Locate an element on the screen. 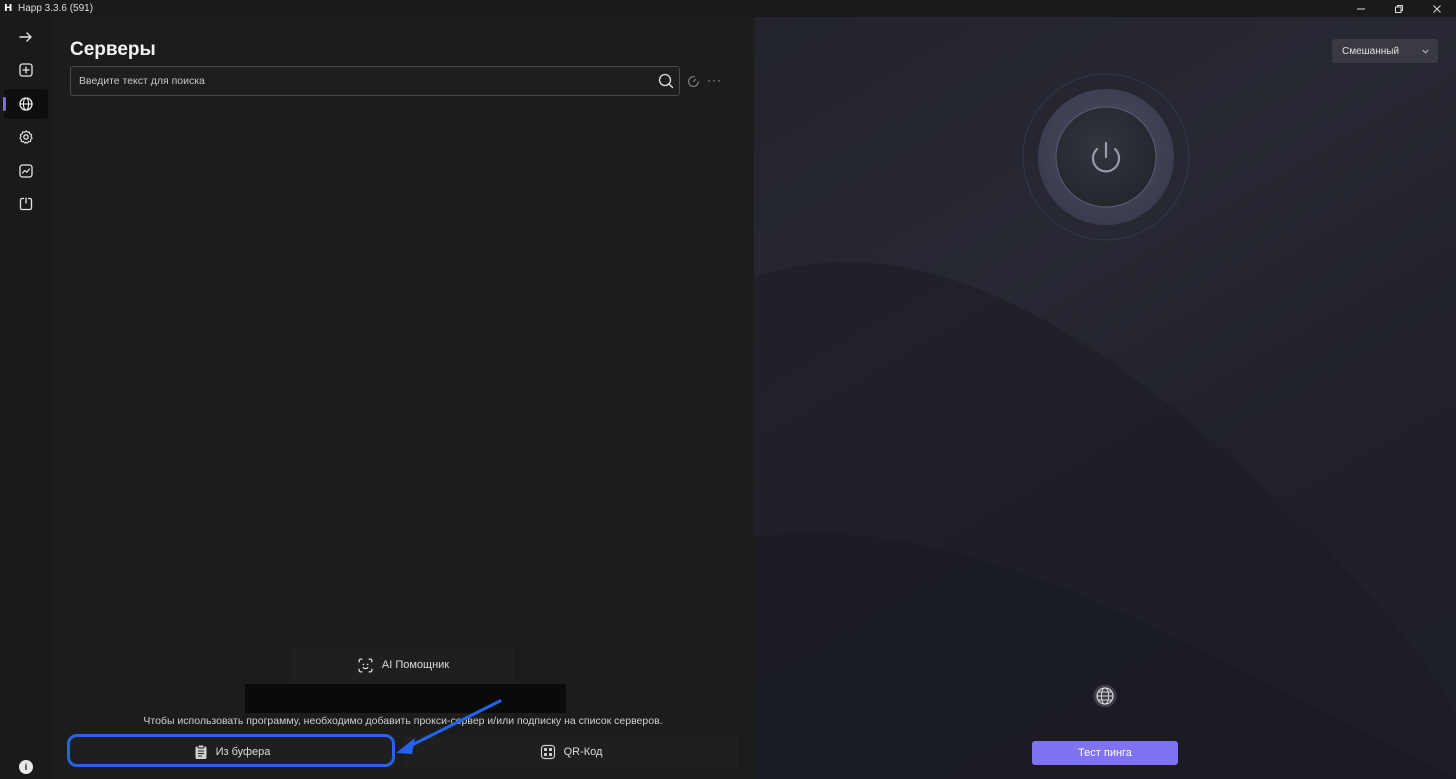 The image size is (1456, 779). ai-assistant-button: AI Помощник is located at coordinates (403, 665).